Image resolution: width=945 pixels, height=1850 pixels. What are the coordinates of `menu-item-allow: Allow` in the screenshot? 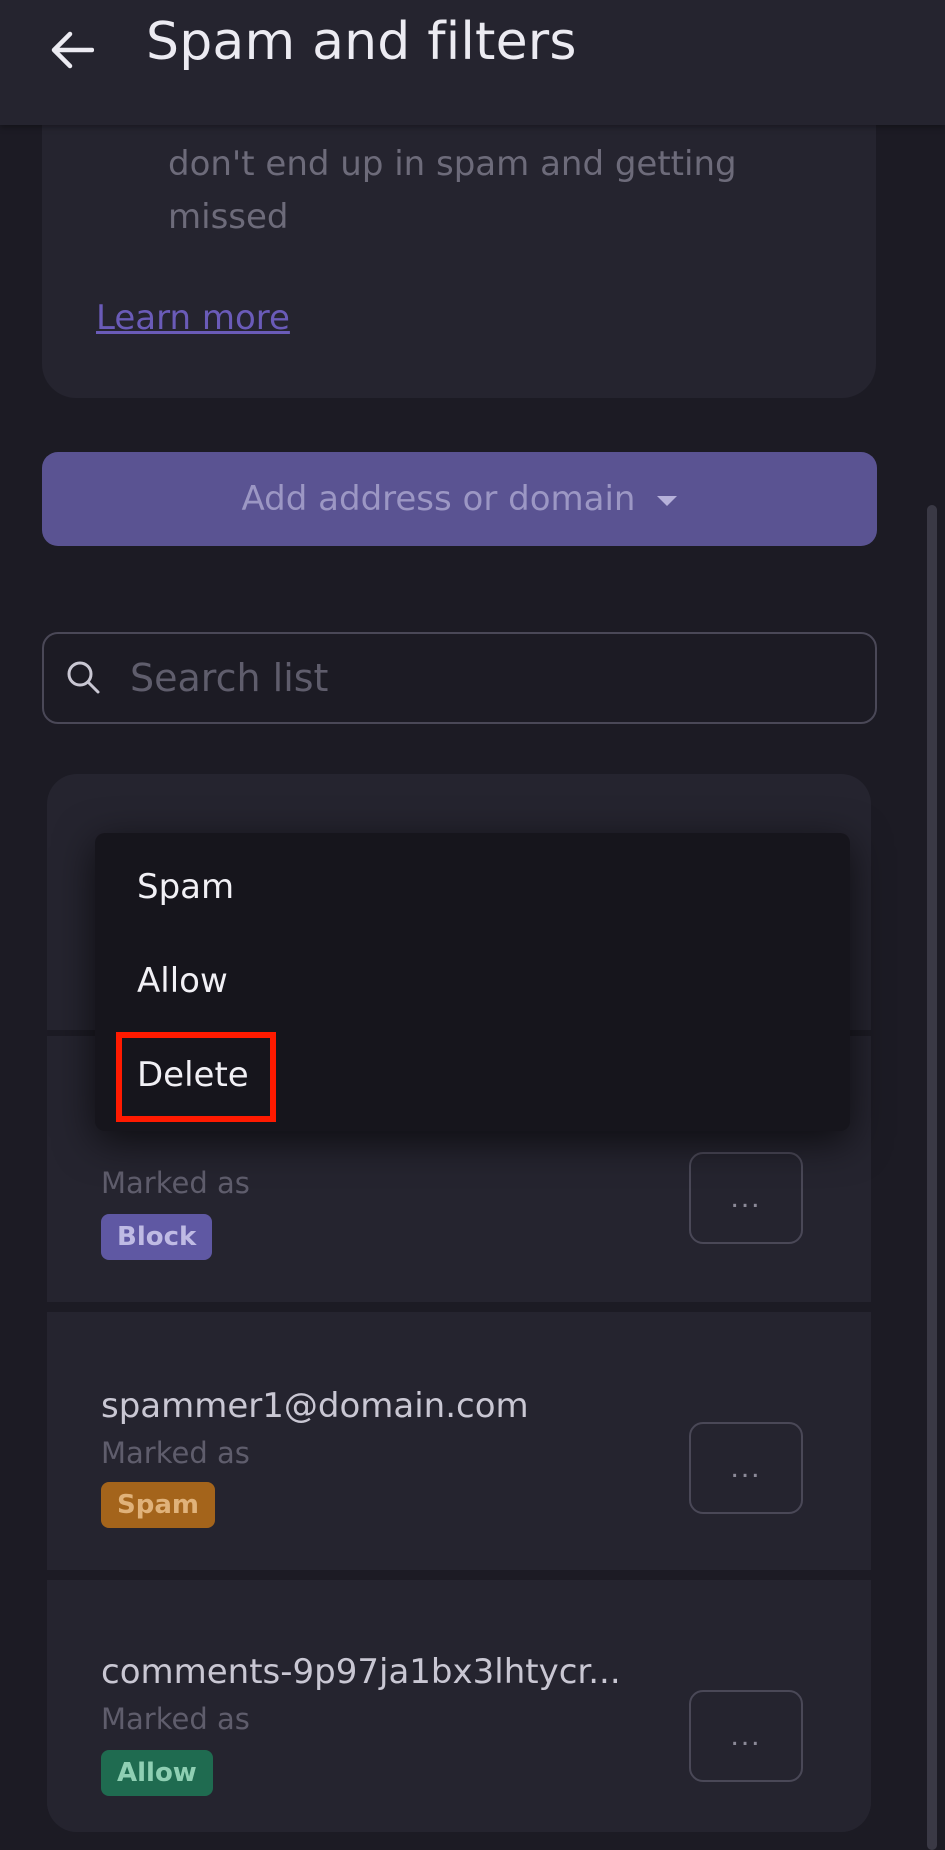 It's located at (182, 981).